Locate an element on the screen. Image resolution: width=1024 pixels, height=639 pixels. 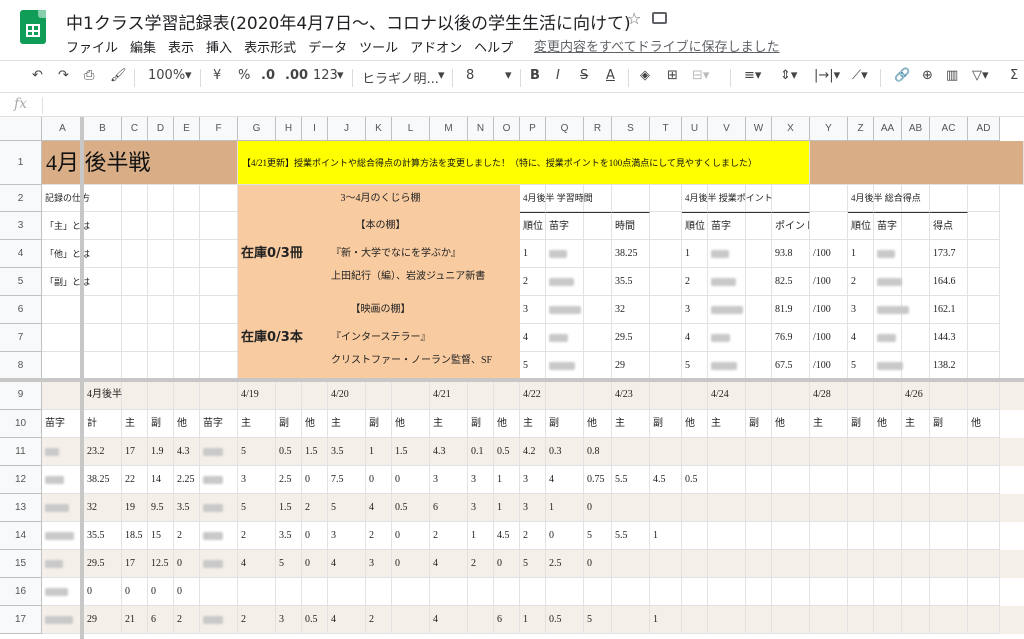
insert-chart-icon: ▥ is located at coordinates (952, 75).